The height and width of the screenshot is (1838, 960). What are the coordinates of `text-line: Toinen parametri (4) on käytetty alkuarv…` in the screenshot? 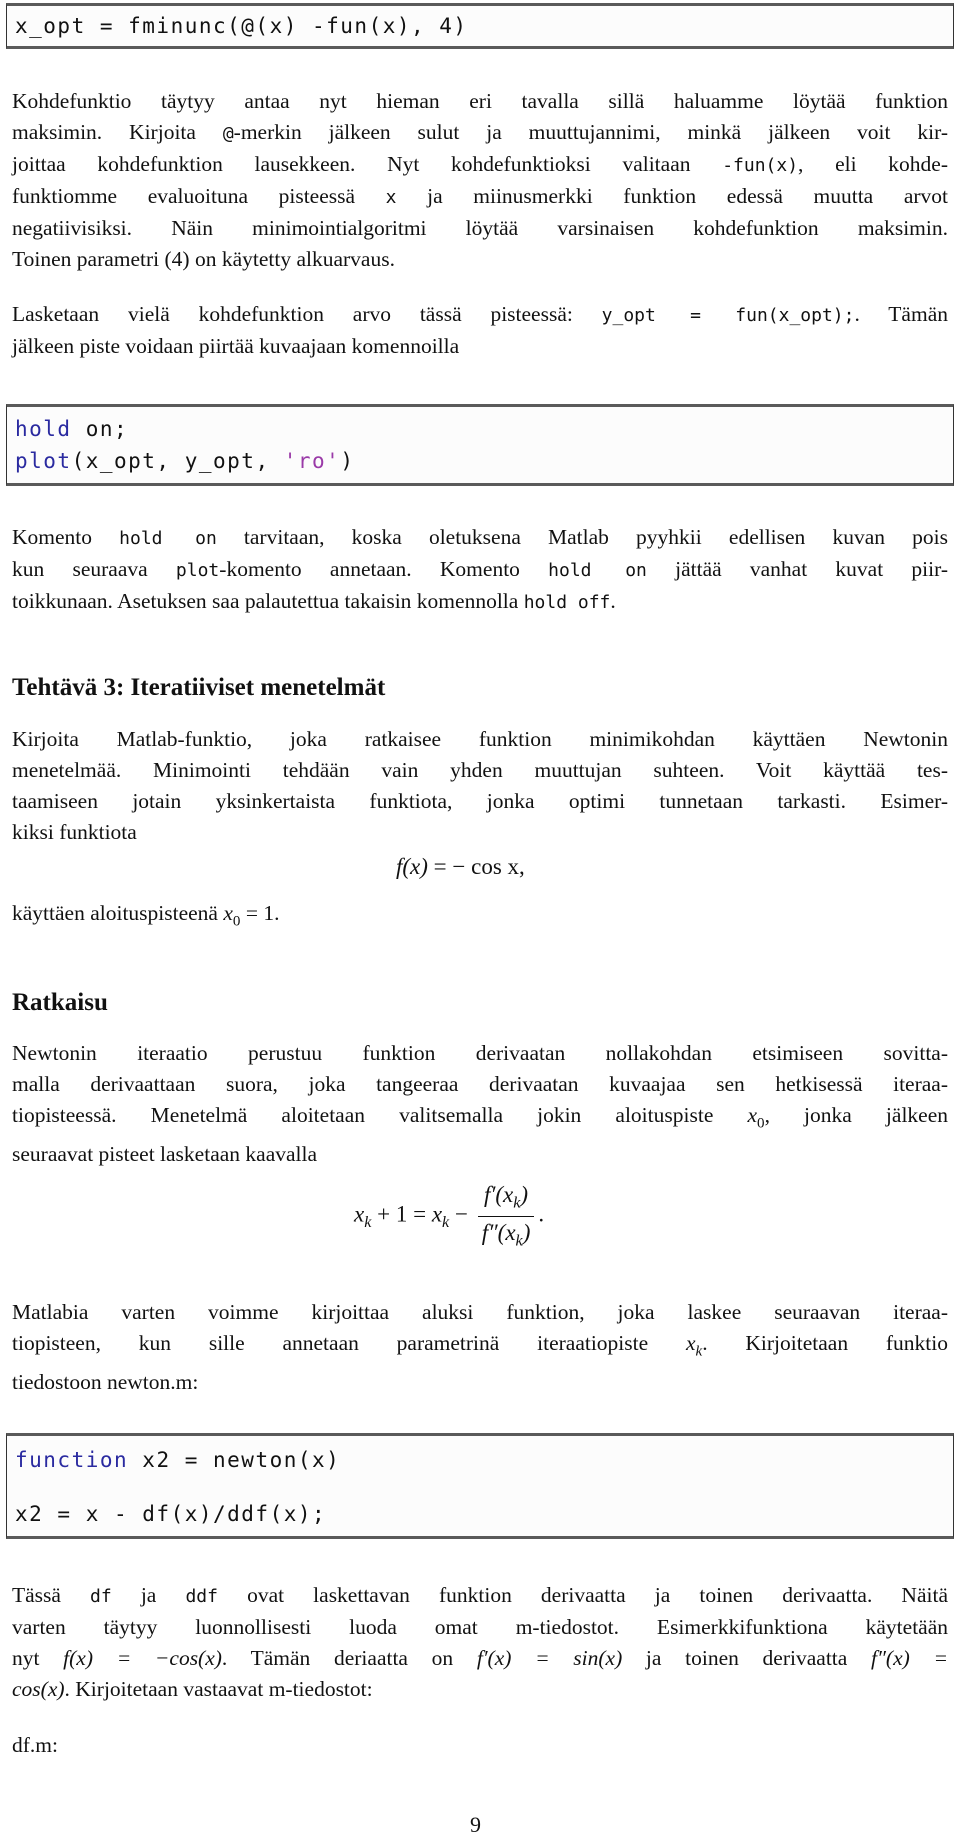 It's located at (203, 259).